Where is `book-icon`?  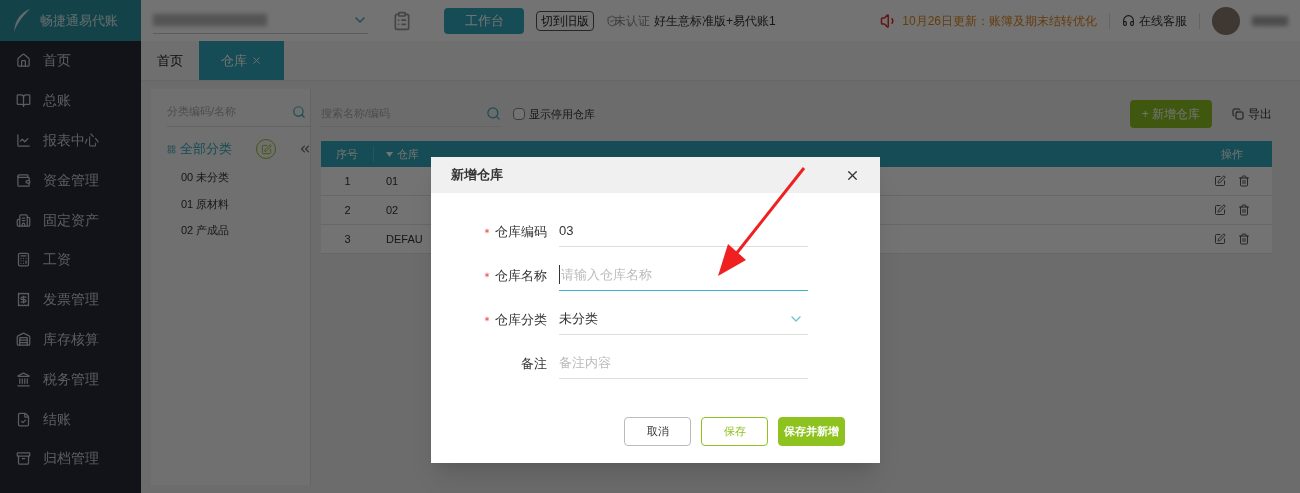 book-icon is located at coordinates (23, 101).